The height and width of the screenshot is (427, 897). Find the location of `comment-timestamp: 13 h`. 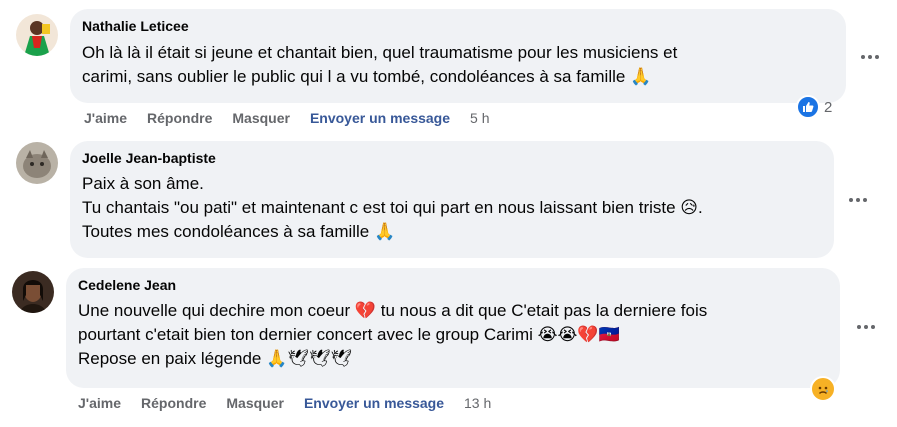

comment-timestamp: 13 h is located at coordinates (477, 403).